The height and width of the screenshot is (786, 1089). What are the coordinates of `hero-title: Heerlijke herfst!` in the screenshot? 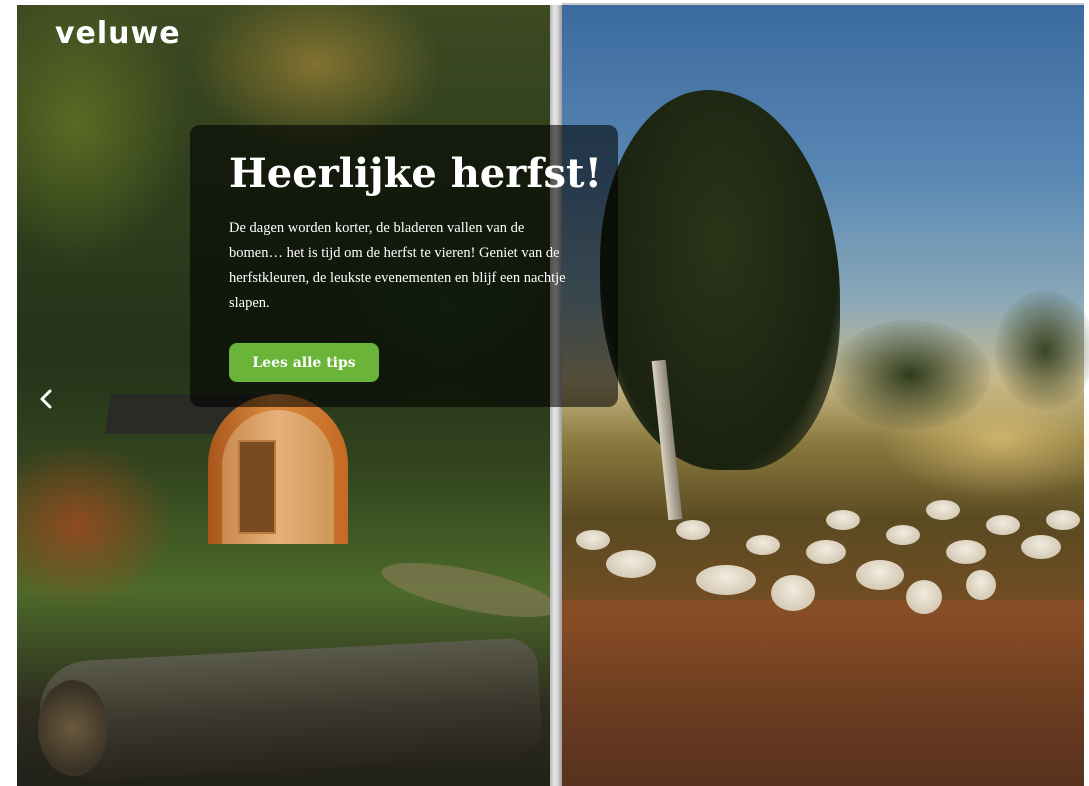 It's located at (416, 173).